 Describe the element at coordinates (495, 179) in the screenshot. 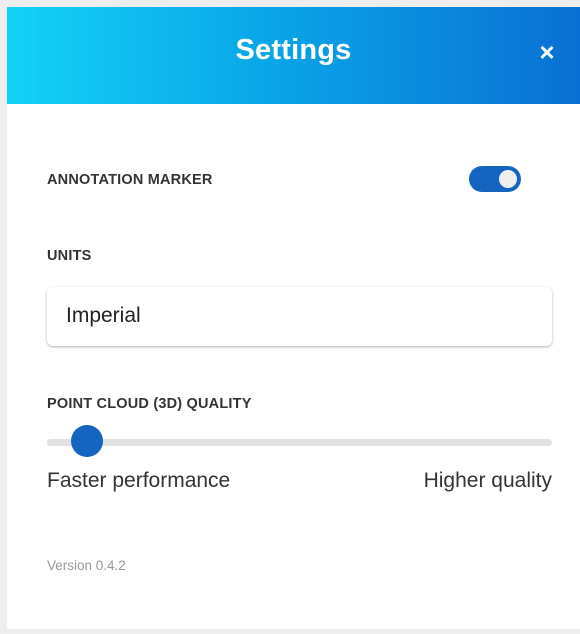

I see `annotation-marker-toggle` at that location.